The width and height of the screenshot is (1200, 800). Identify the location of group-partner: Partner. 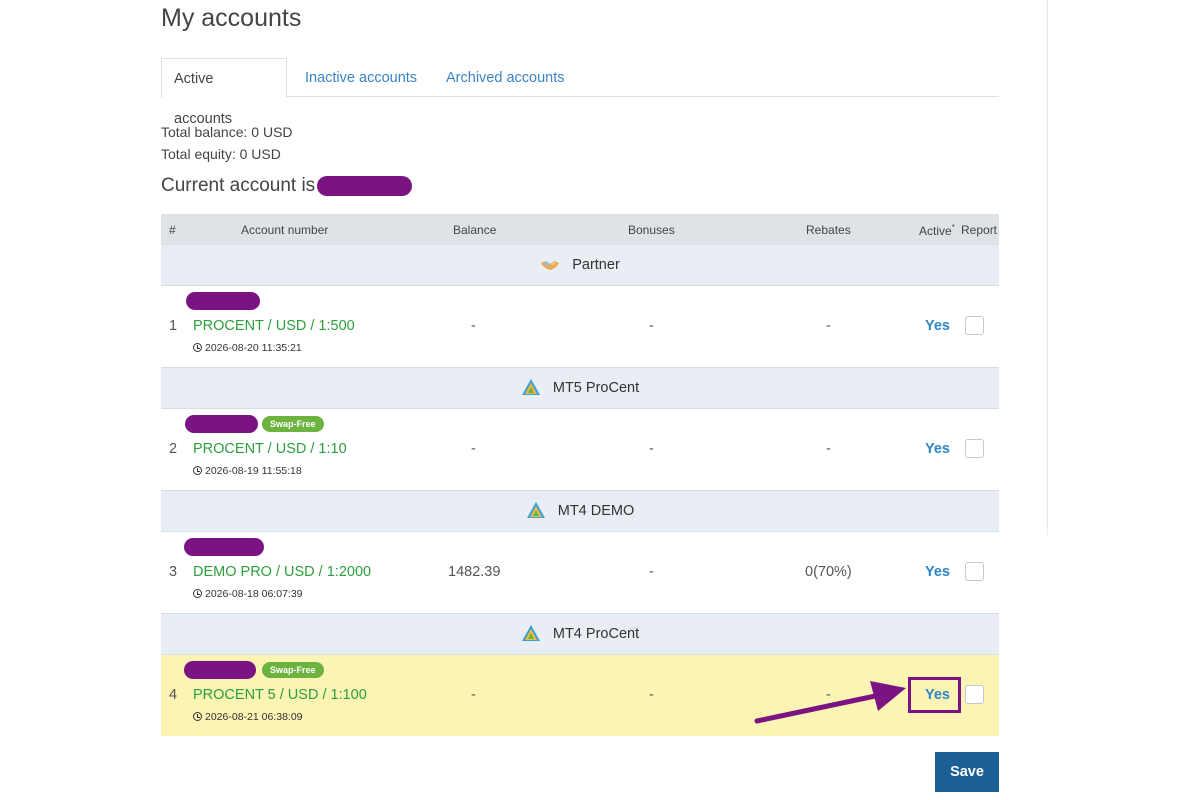
(580, 265).